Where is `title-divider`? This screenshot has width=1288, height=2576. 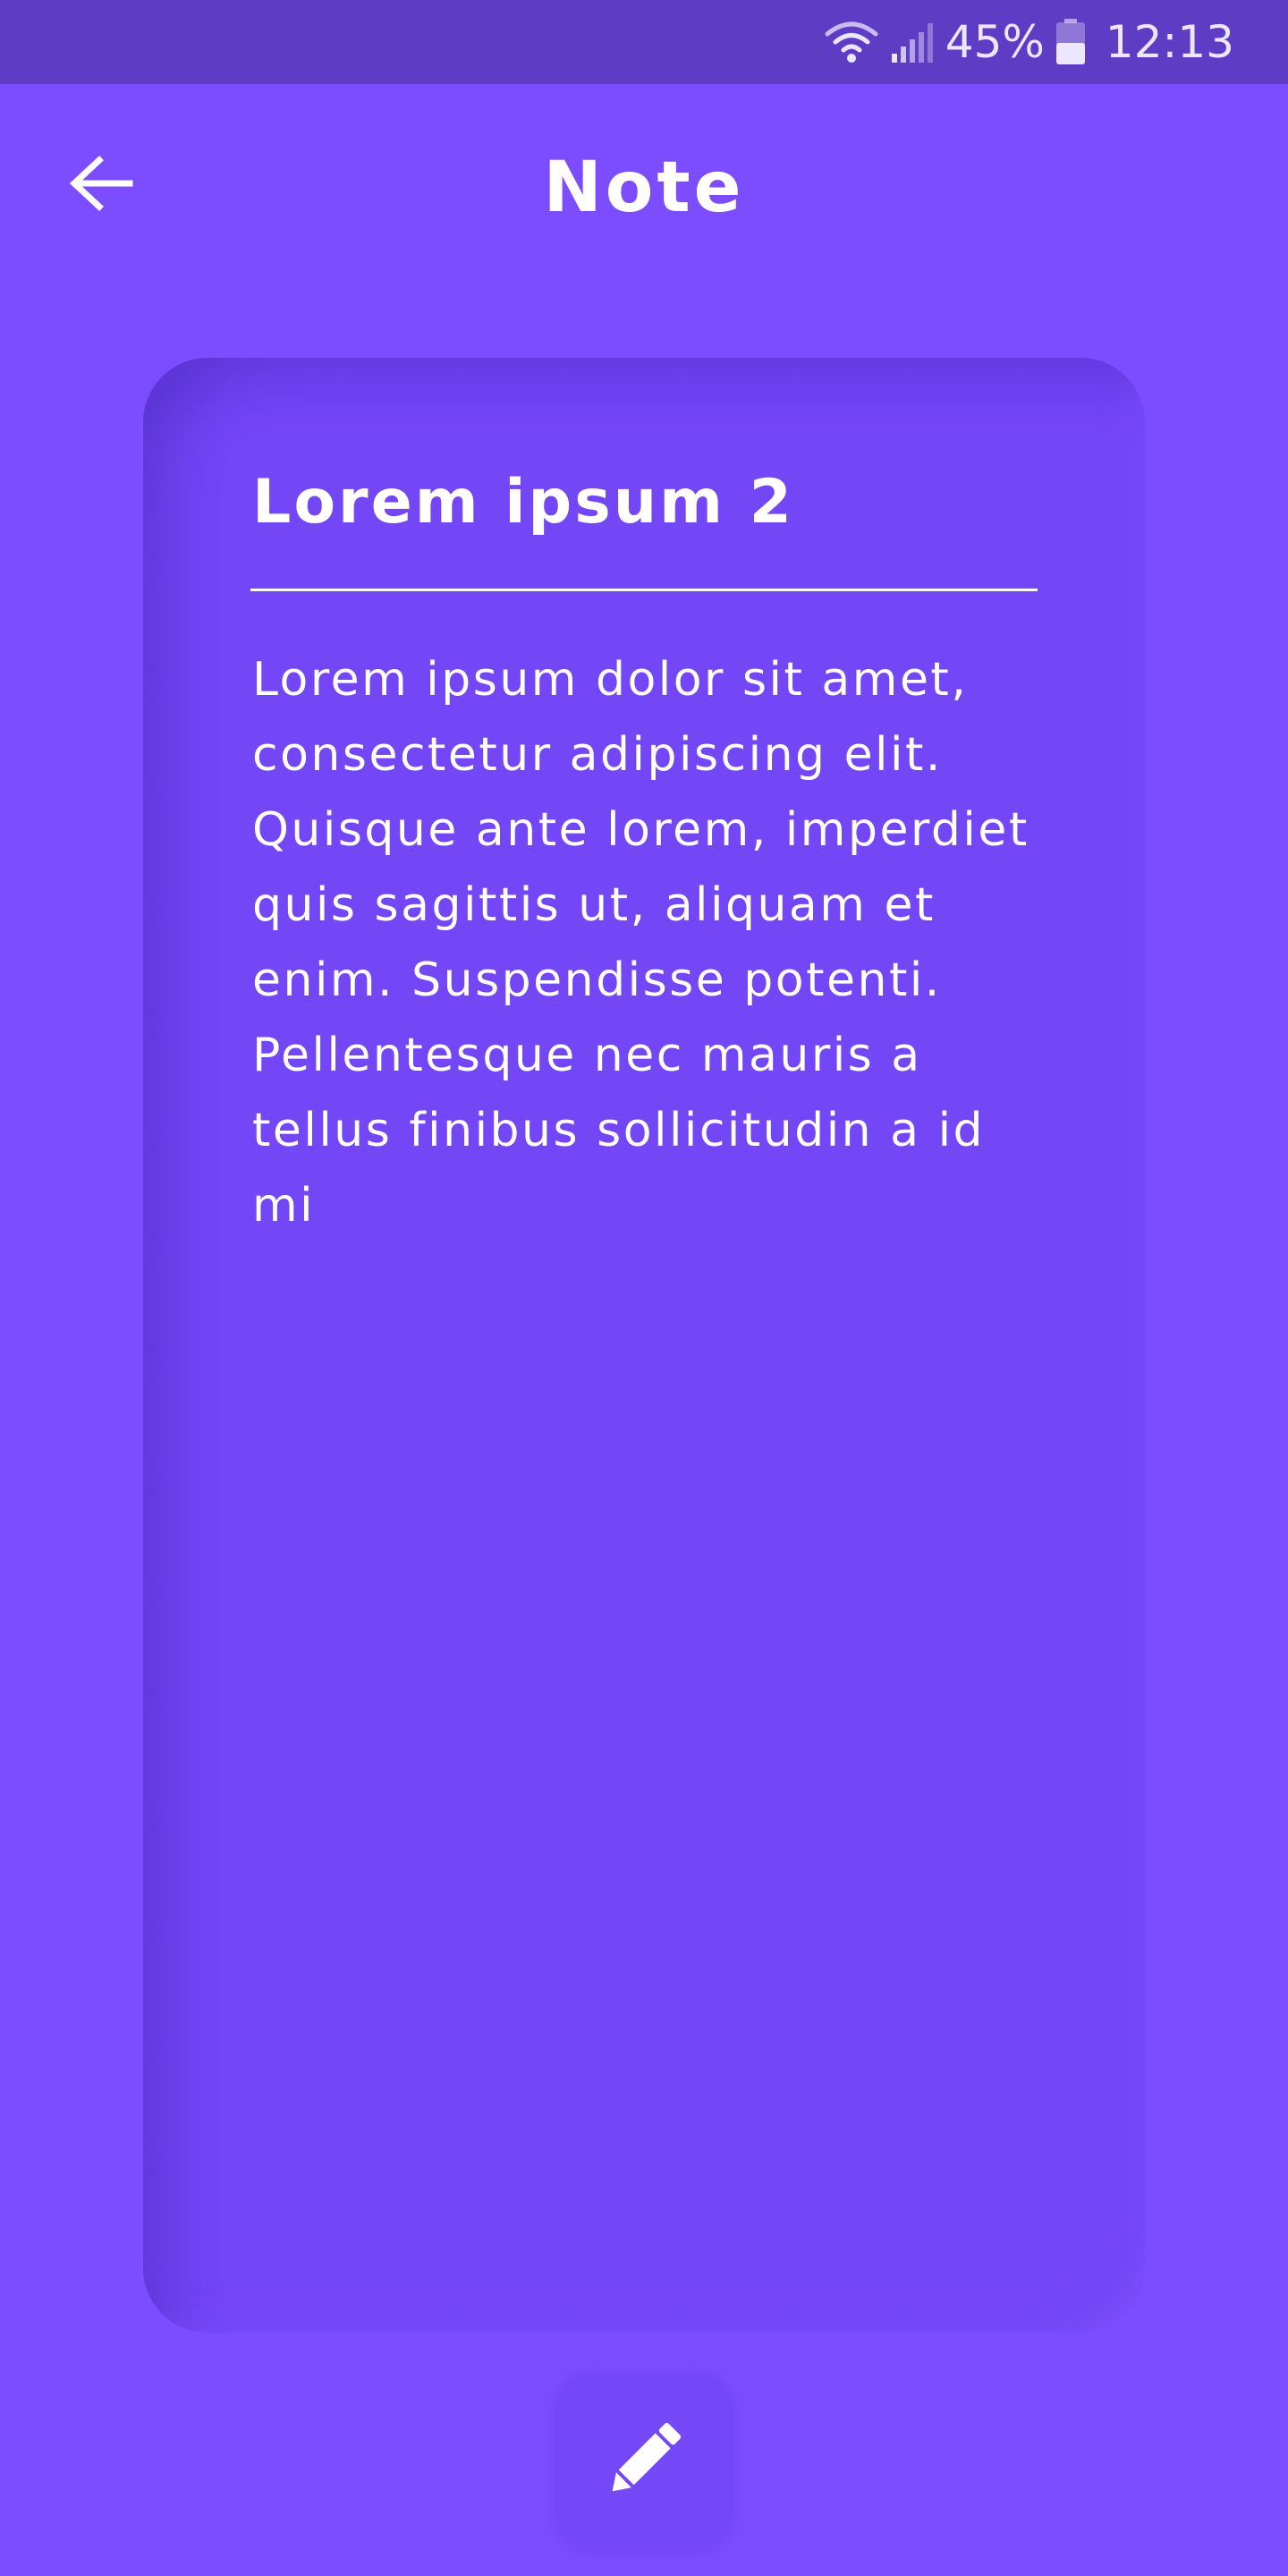 title-divider is located at coordinates (644, 590).